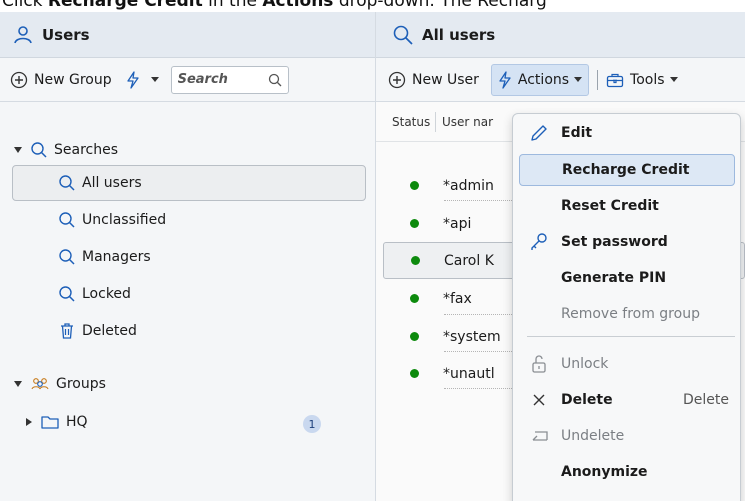 The width and height of the screenshot is (745, 501). Describe the element at coordinates (587, 400) in the screenshot. I see `menu-item-label: Delete` at that location.